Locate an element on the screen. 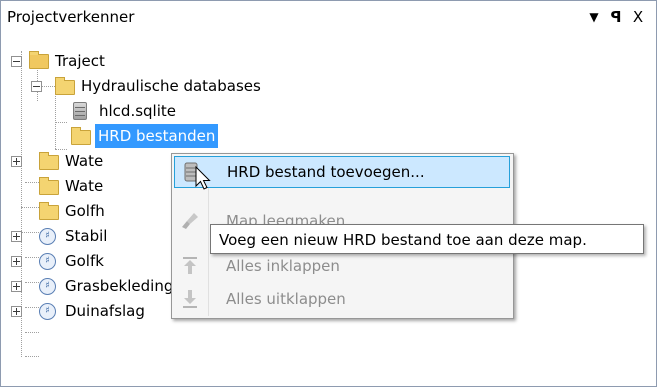 The height and width of the screenshot is (387, 657). menu-item-expand-all: Alles uitklappen is located at coordinates (342, 299).